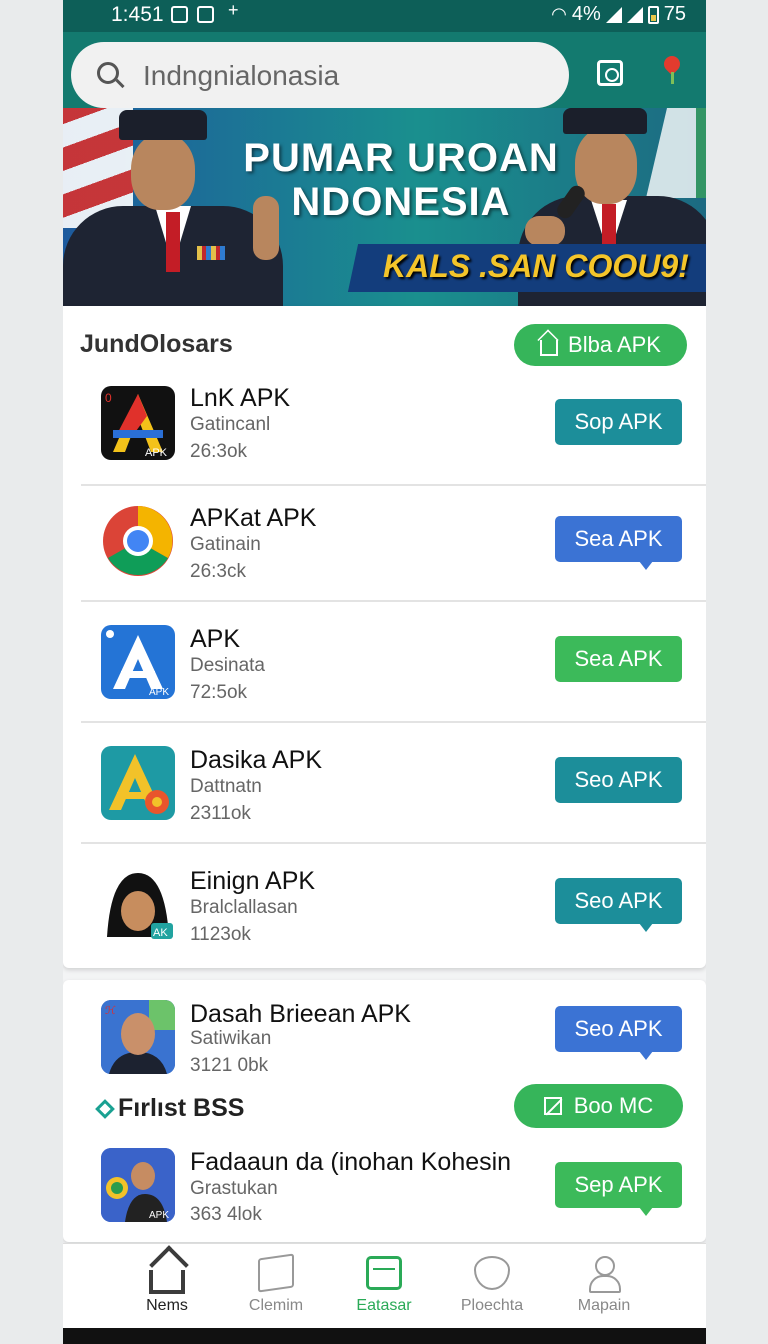 The image size is (768, 1344). What do you see at coordinates (393, 663) in the screenshot?
I see `list-item: APK APK Desinata 72:5ok Sea APK` at bounding box center [393, 663].